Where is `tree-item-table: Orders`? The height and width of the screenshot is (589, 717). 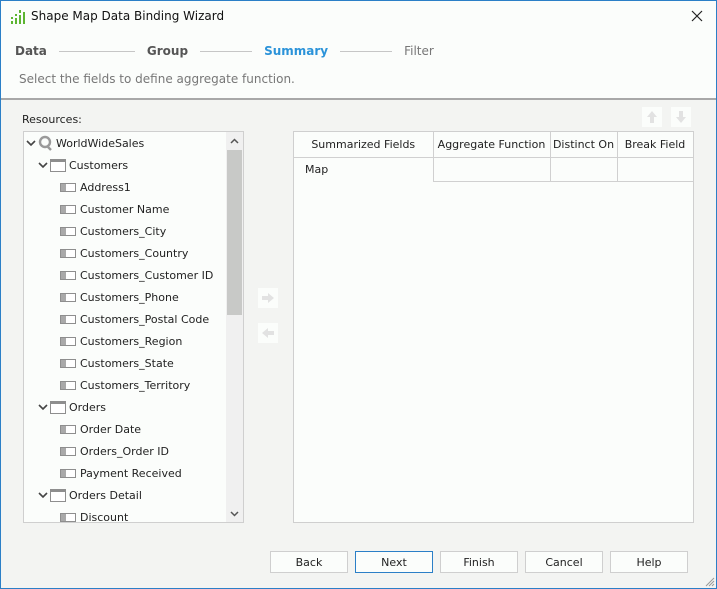
tree-item-table: Orders is located at coordinates (72, 407).